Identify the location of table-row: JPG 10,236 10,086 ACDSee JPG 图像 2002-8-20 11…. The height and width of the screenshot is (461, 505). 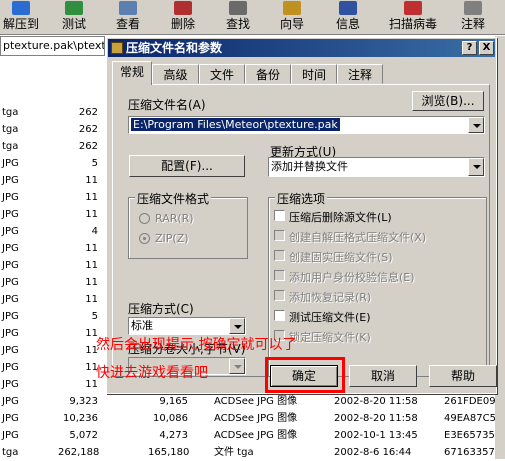
(252, 418).